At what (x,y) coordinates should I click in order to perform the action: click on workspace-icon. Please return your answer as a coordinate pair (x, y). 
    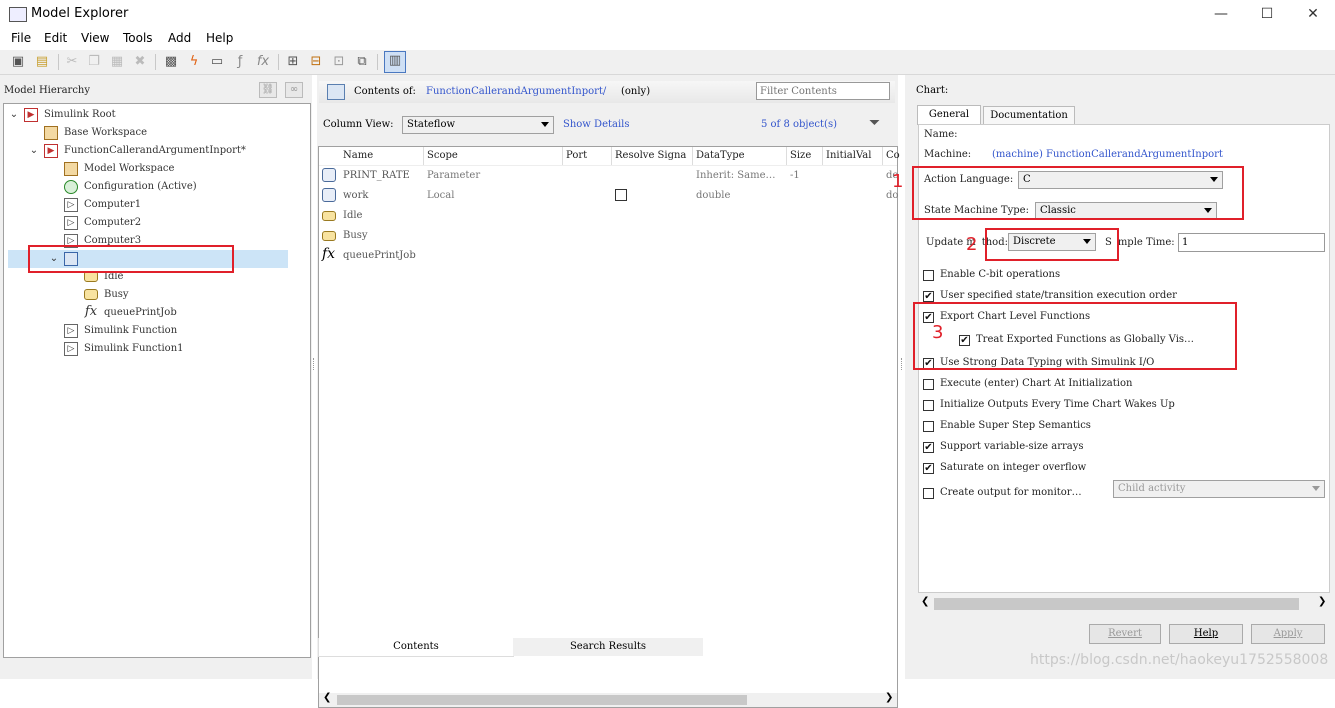
    Looking at the image, I should click on (71, 168).